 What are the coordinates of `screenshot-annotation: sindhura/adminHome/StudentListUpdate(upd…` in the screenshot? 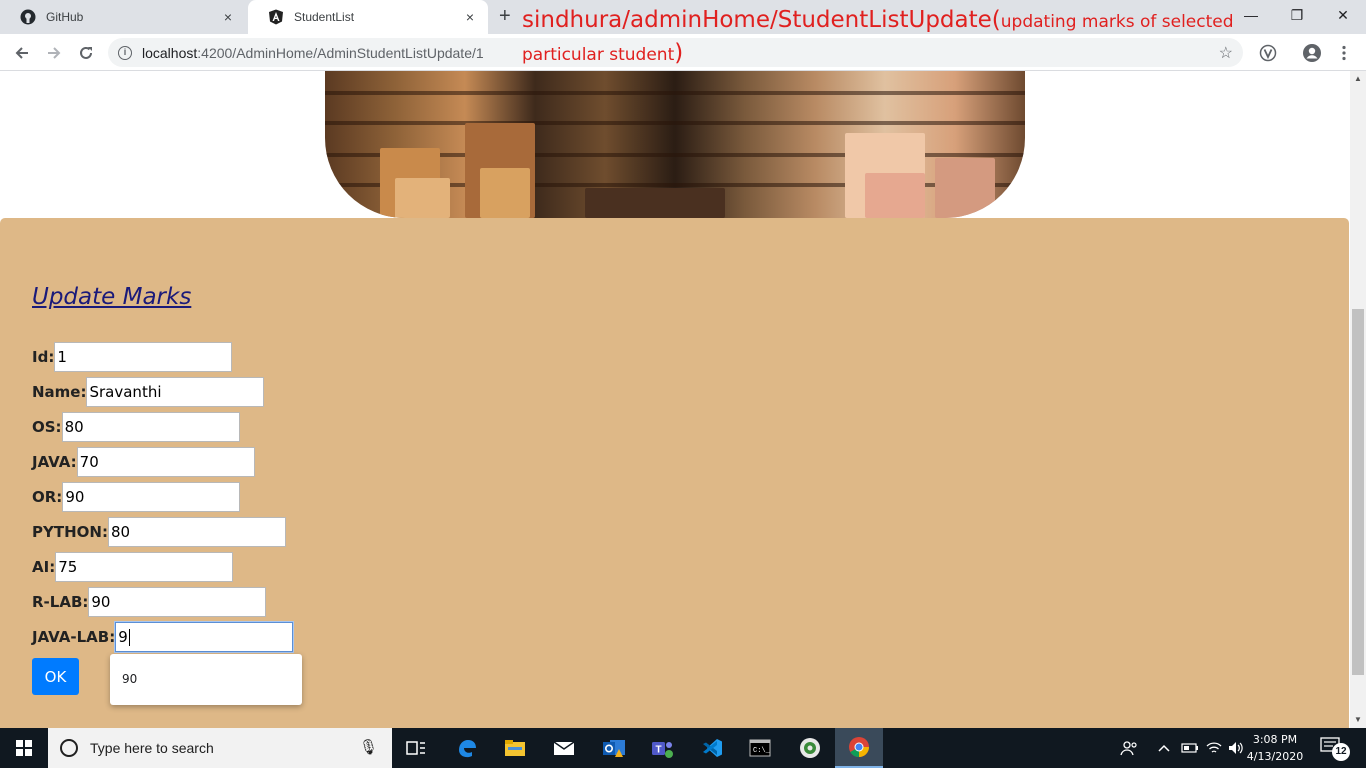 It's located at (882, 38).